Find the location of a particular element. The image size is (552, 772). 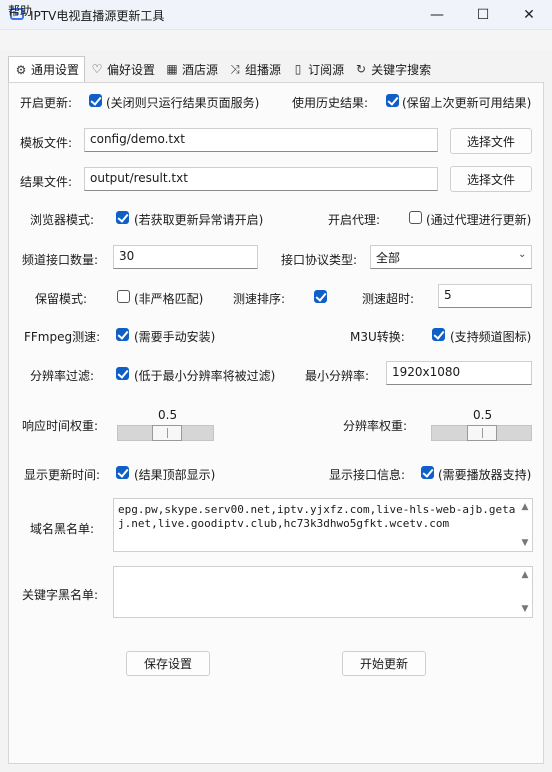

refresh-search-icon: ↻ is located at coordinates (361, 69).